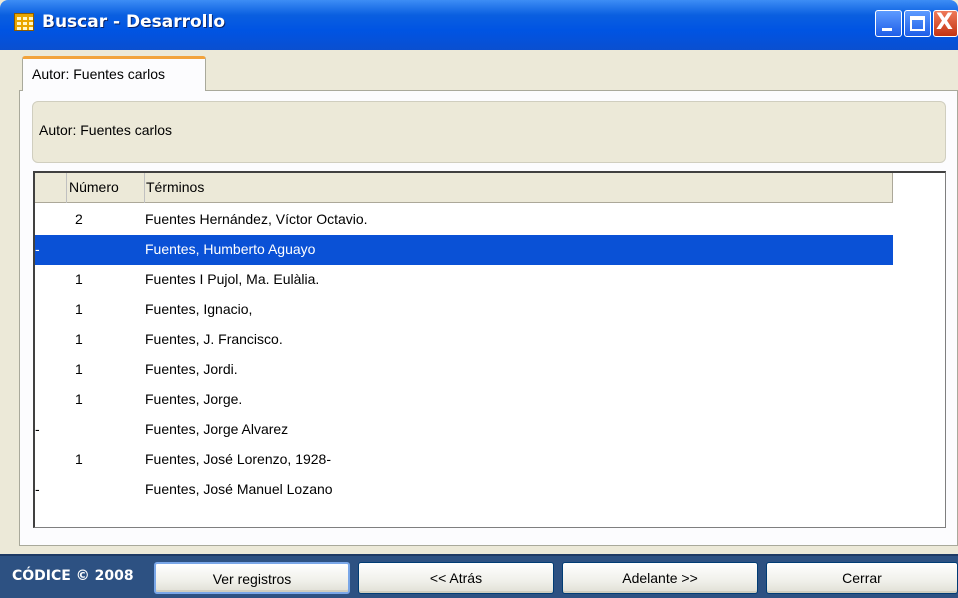 This screenshot has width=958, height=598. I want to click on table-row: - Fuentes, Jorge Alvarez, so click(464, 430).